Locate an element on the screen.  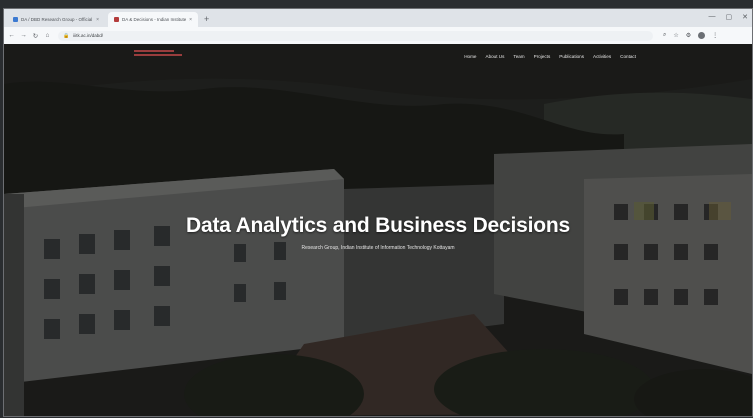
tab-title: DA / DBD Research Group - Official Site is located at coordinates (57, 19).